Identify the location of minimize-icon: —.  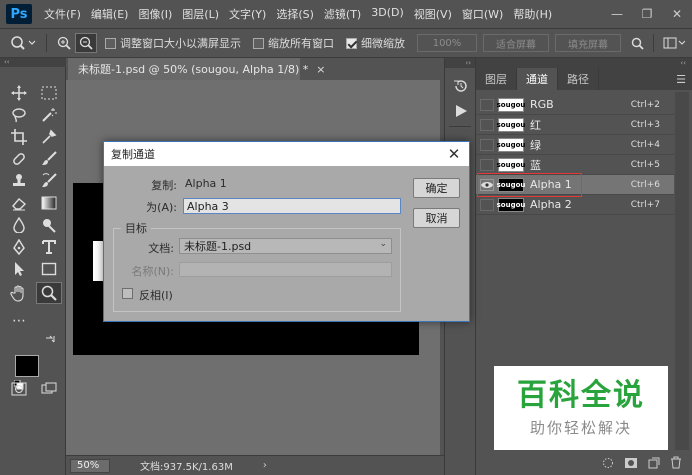
(617, 14).